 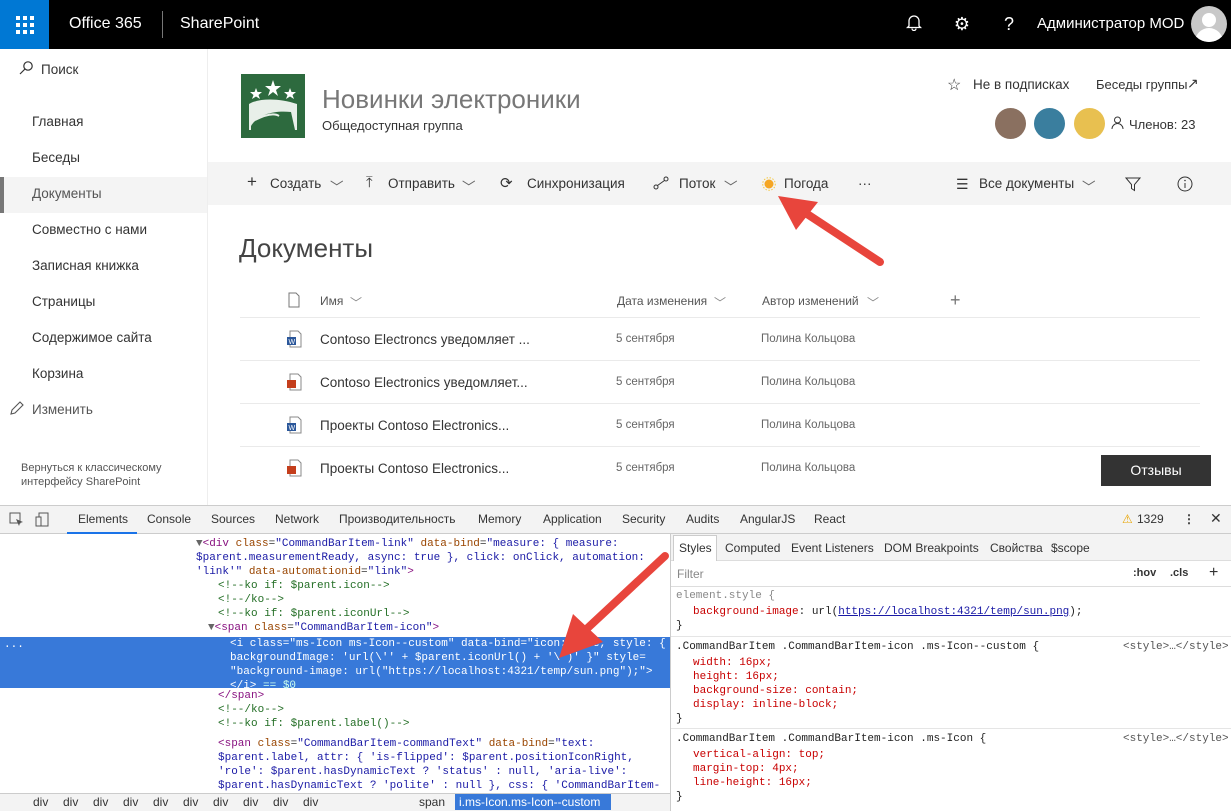 I want to click on dom-comment: <!--ko if: $parent.iconUrl-->, so click(x=313, y=614).